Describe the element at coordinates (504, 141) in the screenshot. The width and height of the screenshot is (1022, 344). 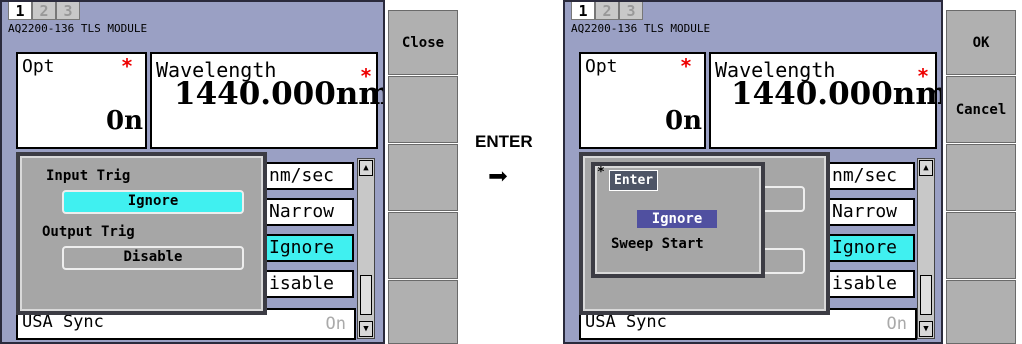
I see `enter-caption: ENTER` at that location.